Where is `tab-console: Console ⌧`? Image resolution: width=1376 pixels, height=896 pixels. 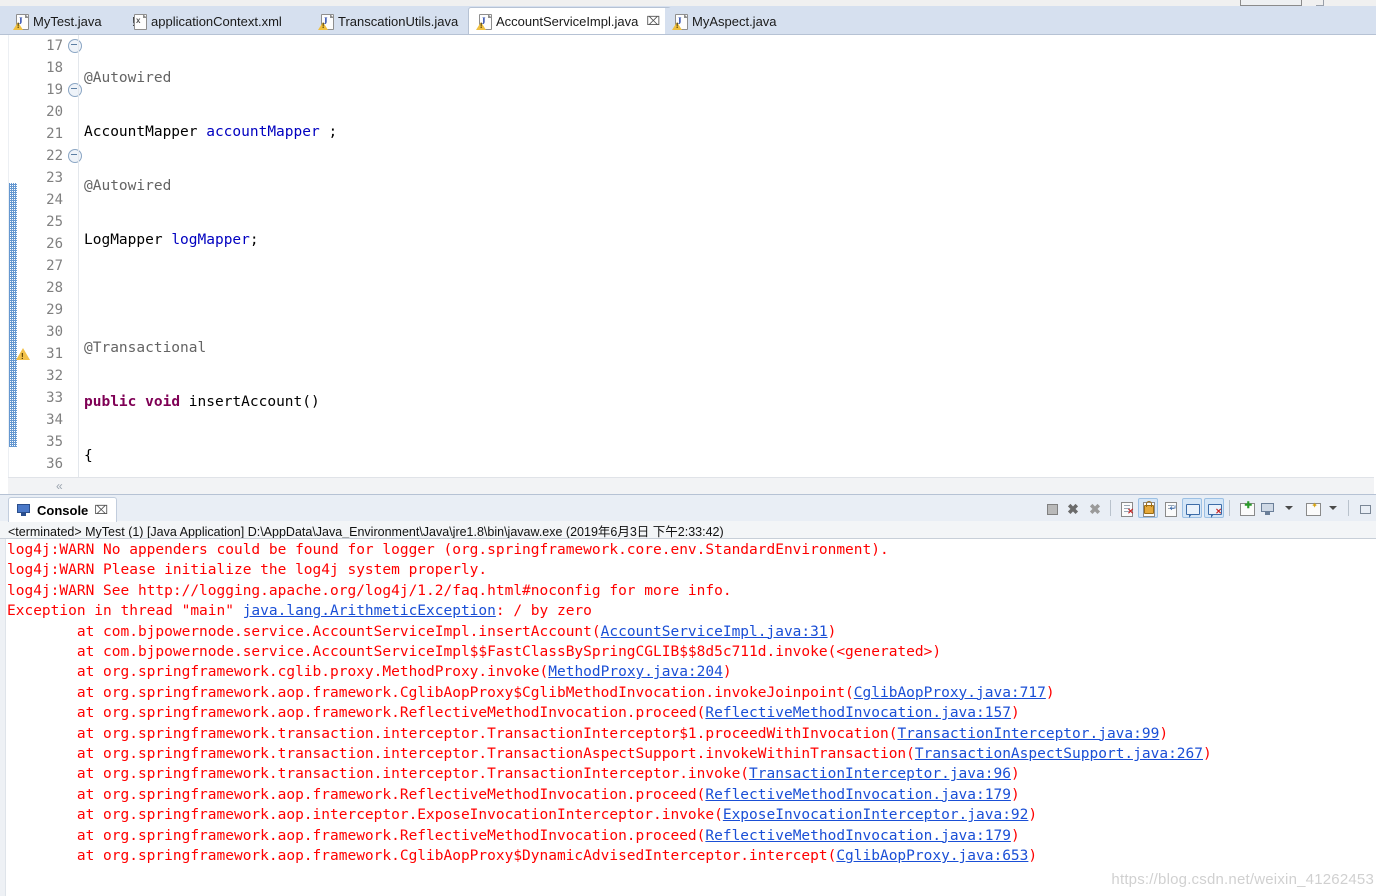 tab-console: Console ⌧ is located at coordinates (63, 509).